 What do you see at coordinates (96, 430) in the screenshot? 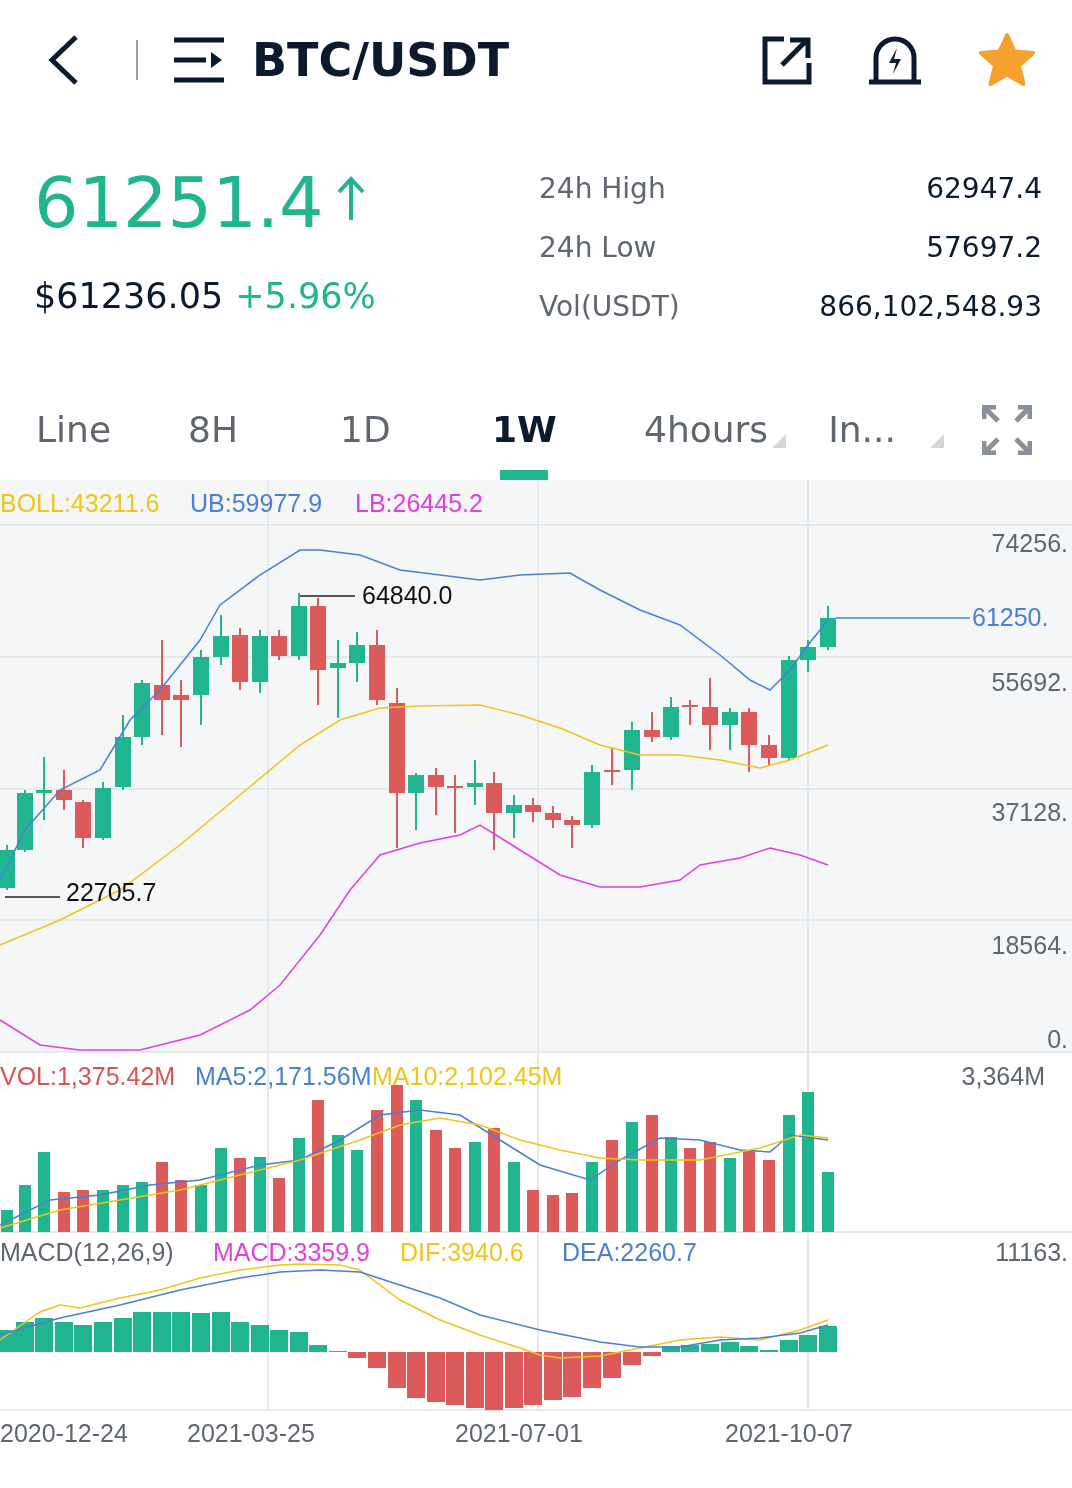
I see `period-tab: Line` at bounding box center [96, 430].